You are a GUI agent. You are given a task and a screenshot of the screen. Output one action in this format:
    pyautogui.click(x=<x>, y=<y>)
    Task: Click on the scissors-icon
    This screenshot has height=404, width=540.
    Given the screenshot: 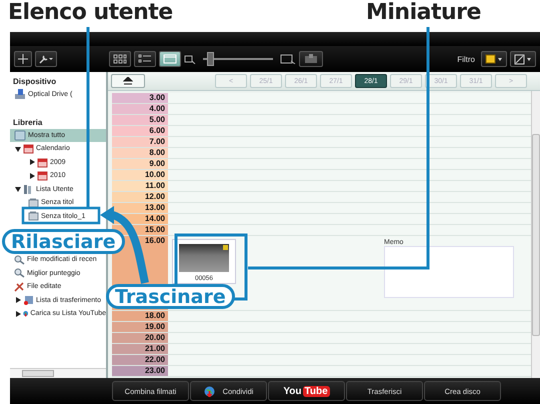 What is the action you would take?
    pyautogui.click(x=19, y=287)
    